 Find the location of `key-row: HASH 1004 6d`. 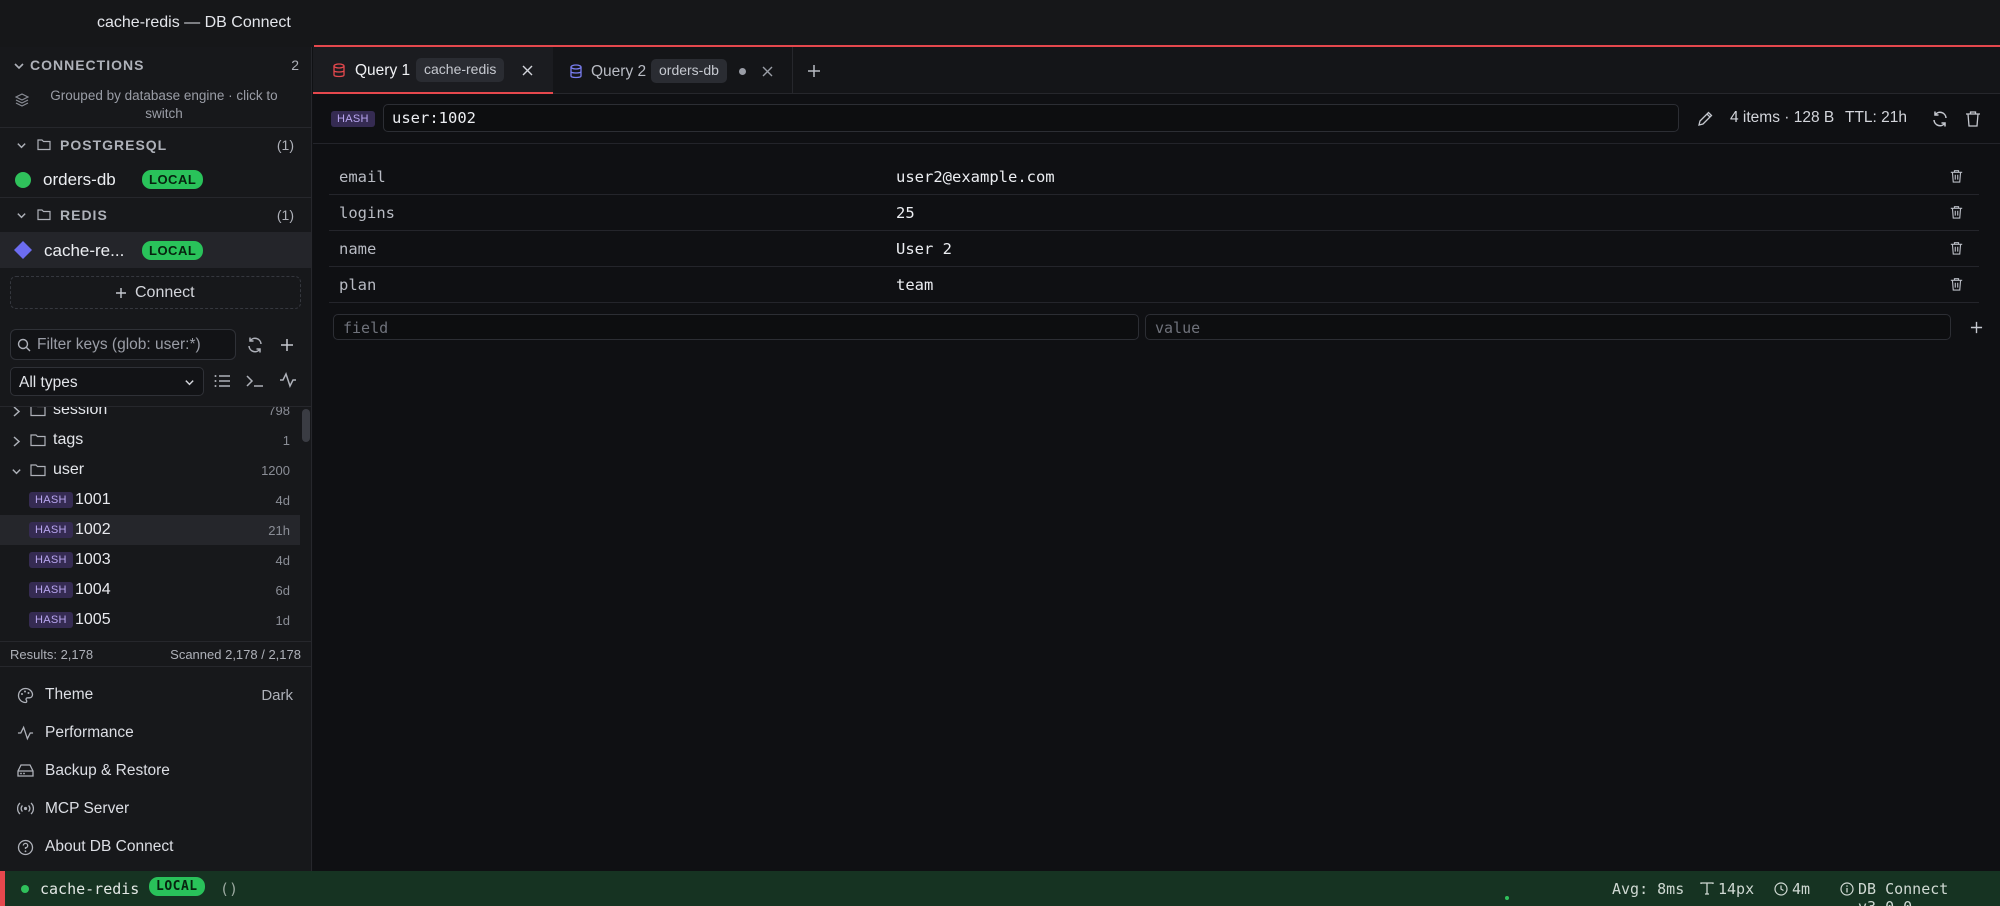

key-row: HASH 1004 6d is located at coordinates (150, 590).